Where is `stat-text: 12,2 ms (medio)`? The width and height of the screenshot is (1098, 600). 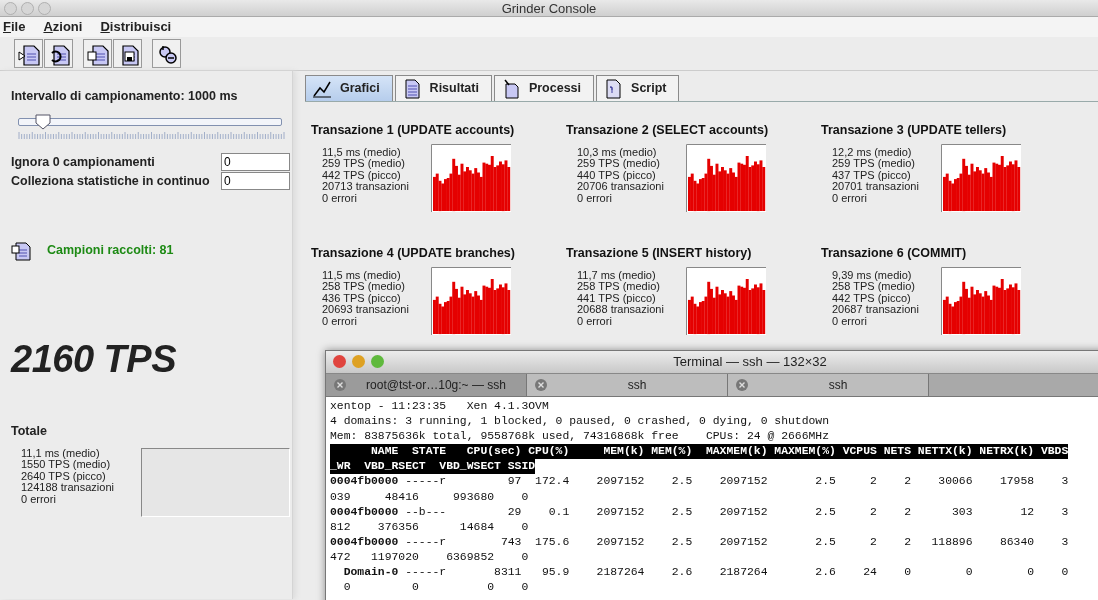
stat-text: 12,2 ms (medio) is located at coordinates (872, 152).